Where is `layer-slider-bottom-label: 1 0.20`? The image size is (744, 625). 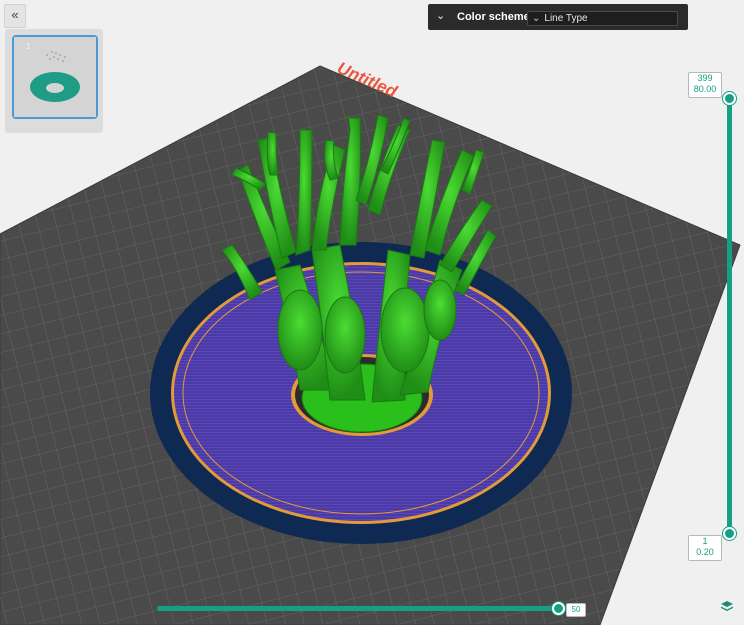 layer-slider-bottom-label: 1 0.20 is located at coordinates (705, 548).